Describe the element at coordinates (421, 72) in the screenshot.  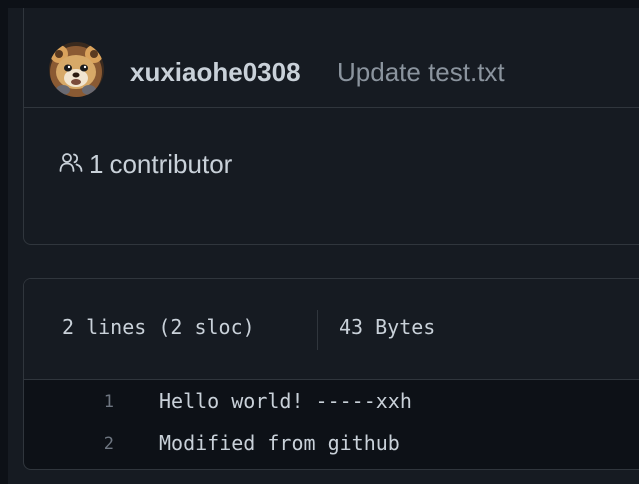
I see `commit-message-link: Update test.txt` at that location.